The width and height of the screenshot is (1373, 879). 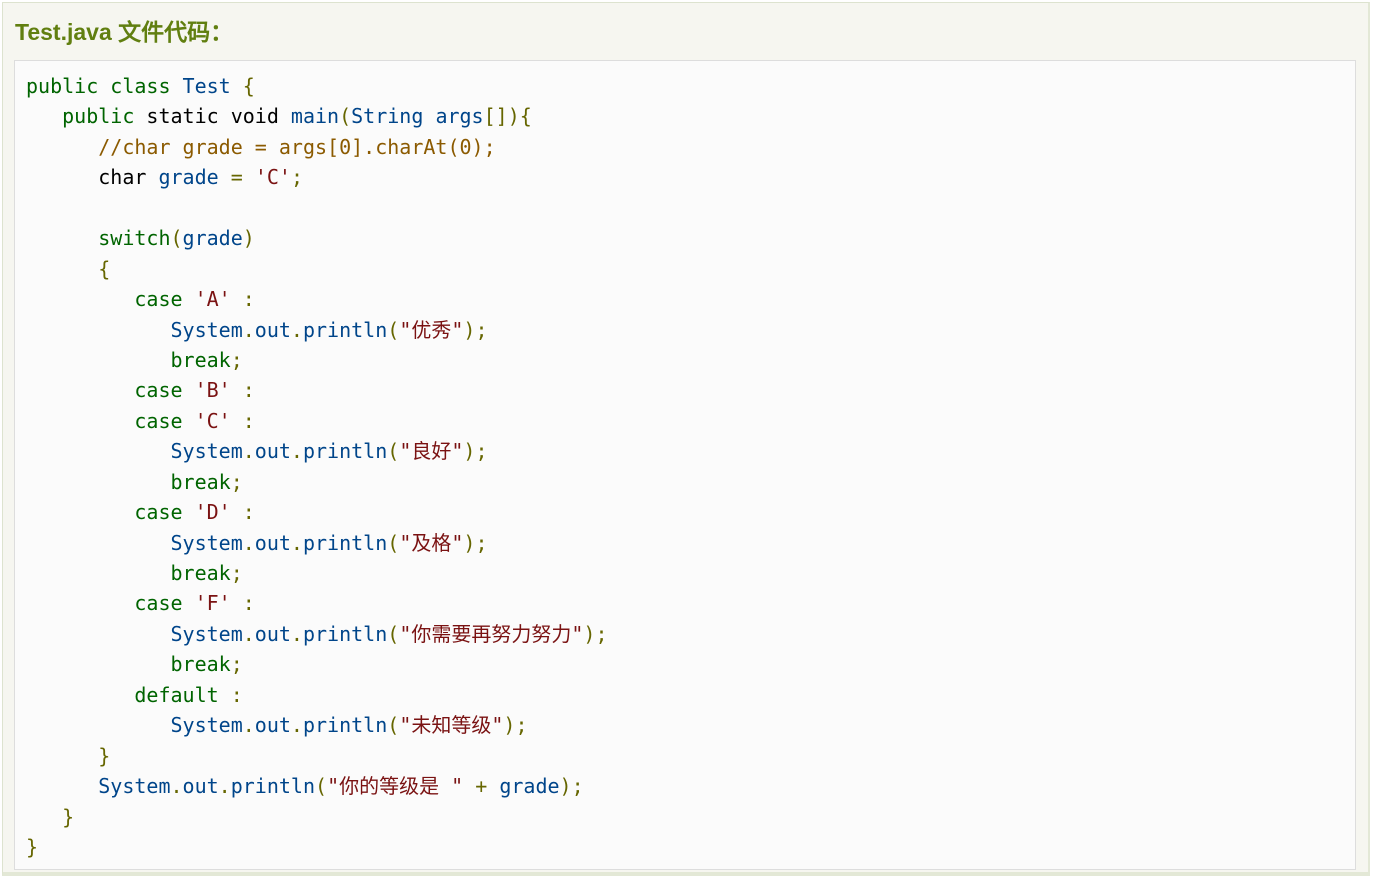 I want to click on code-line: System.out.println("你需要再努力努力");, so click(x=317, y=634).